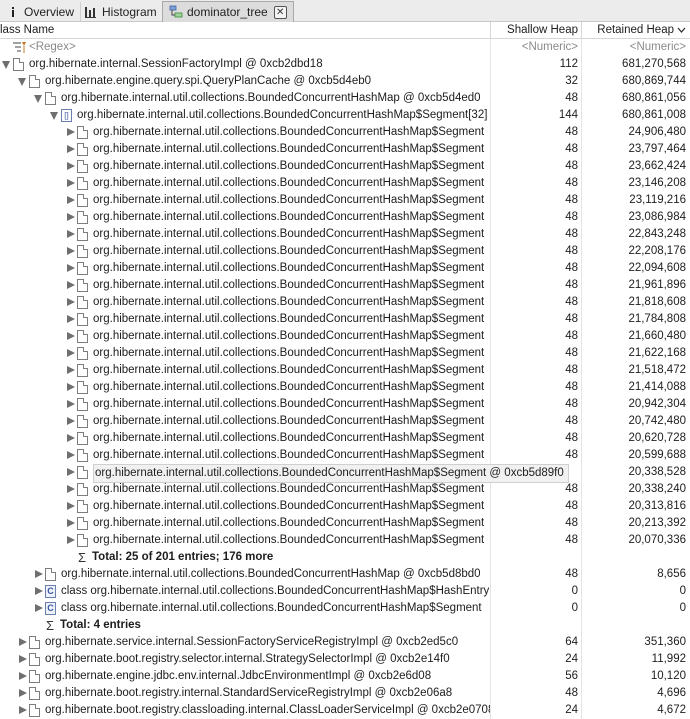 The height and width of the screenshot is (719, 690). I want to click on column-class-name: lass Name, so click(245, 30).